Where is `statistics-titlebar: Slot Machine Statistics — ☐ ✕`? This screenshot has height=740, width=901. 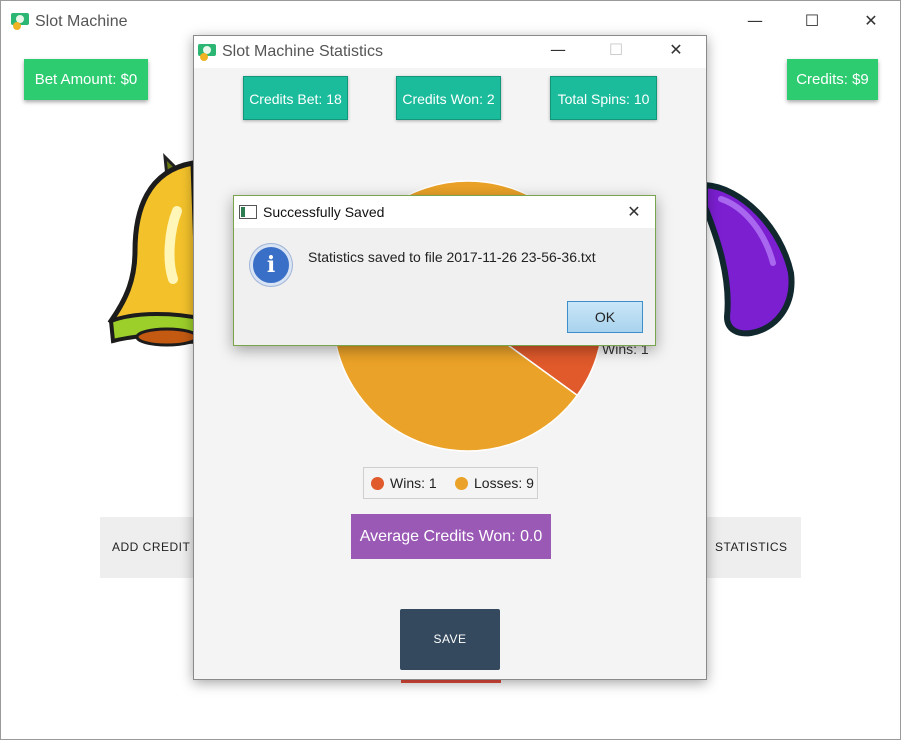
statistics-titlebar: Slot Machine Statistics — ☐ ✕ is located at coordinates (450, 52).